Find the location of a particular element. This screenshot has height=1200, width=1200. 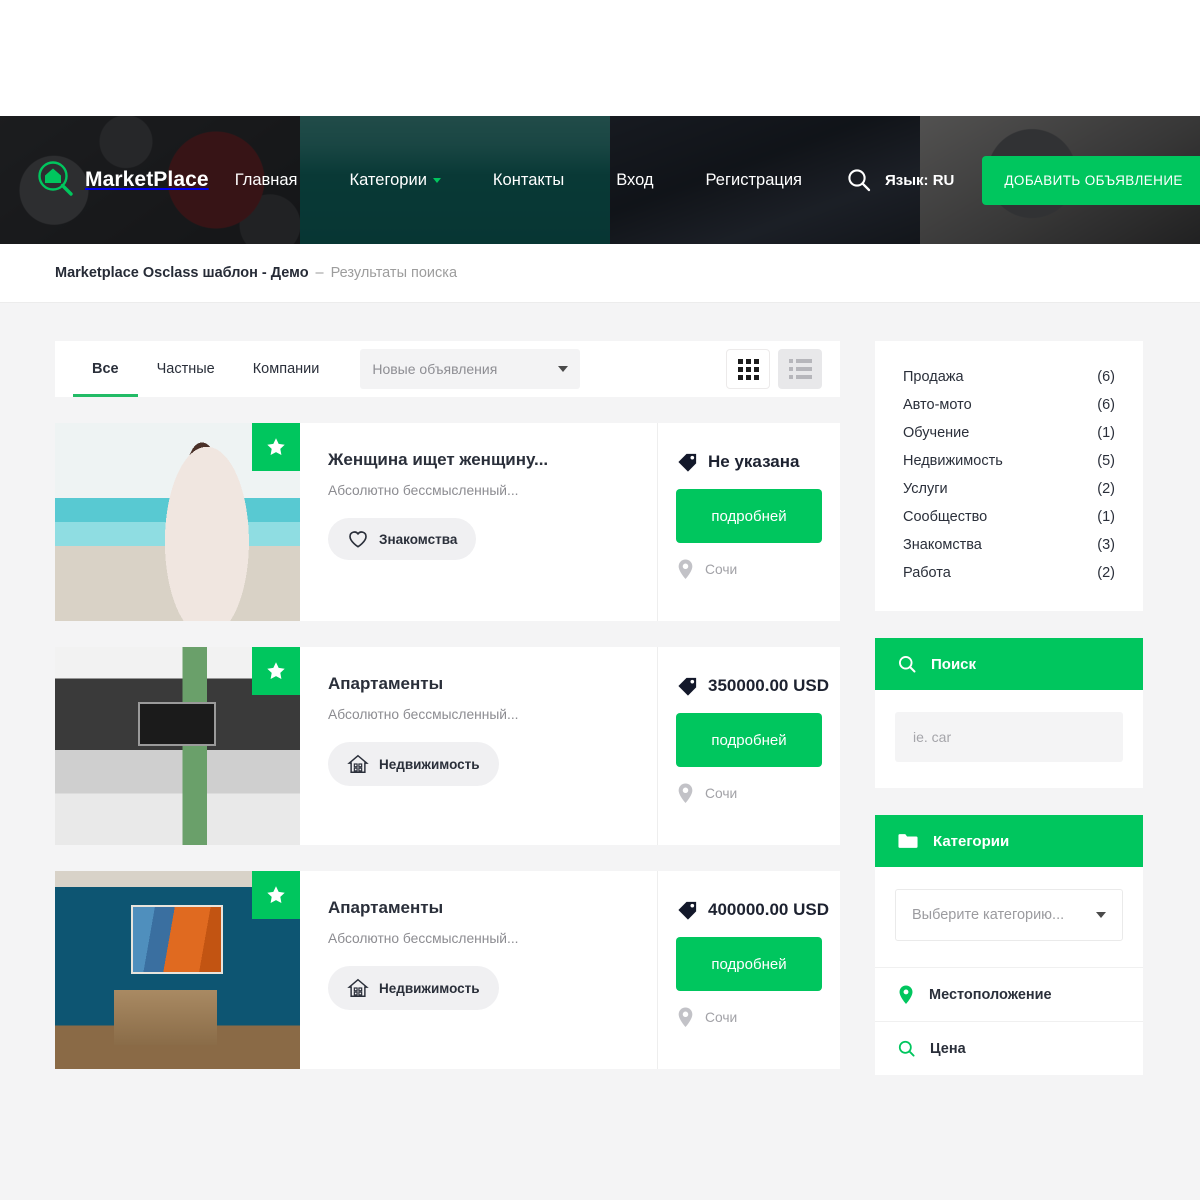

breadcrumb-root: Marketplace Osclass шаблон - Демо is located at coordinates (182, 273).